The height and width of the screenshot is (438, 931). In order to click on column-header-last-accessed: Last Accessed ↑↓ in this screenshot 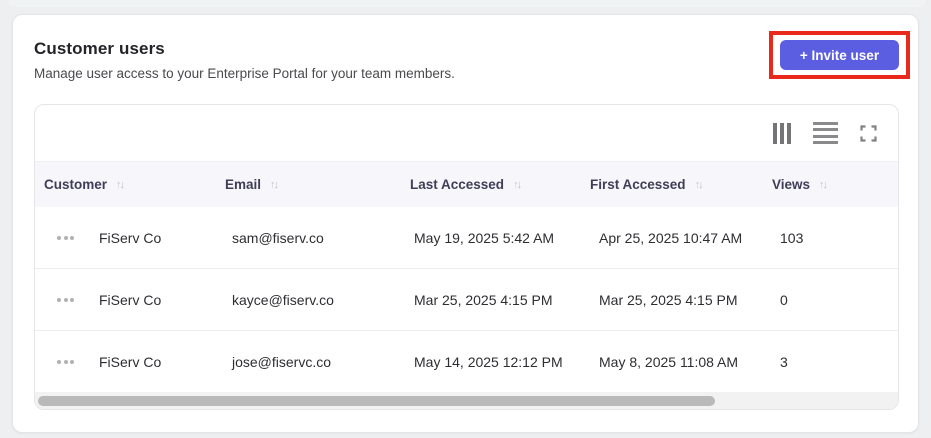, I will do `click(500, 184)`.